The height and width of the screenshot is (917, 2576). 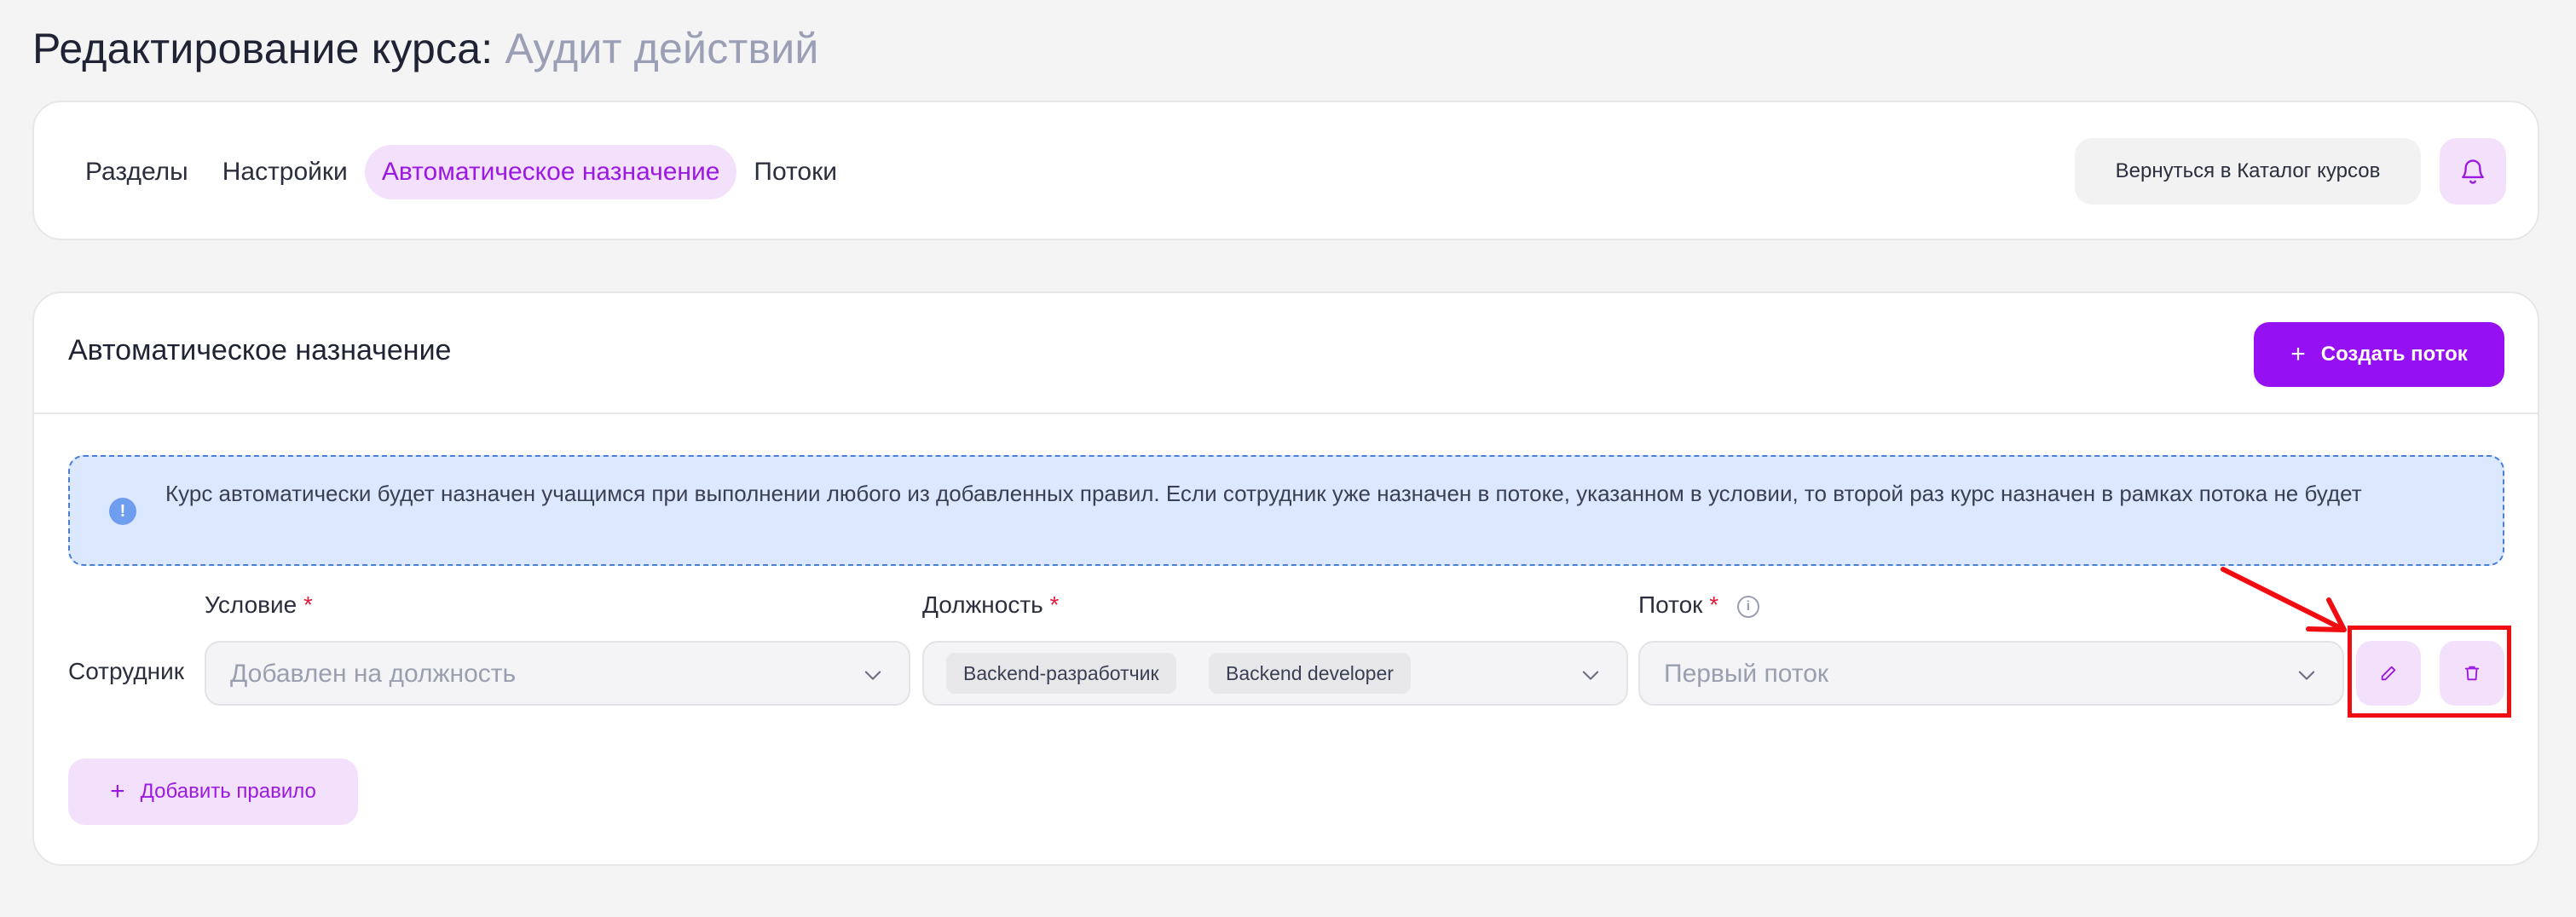 I want to click on info-hint-icon: i, so click(x=1747, y=606).